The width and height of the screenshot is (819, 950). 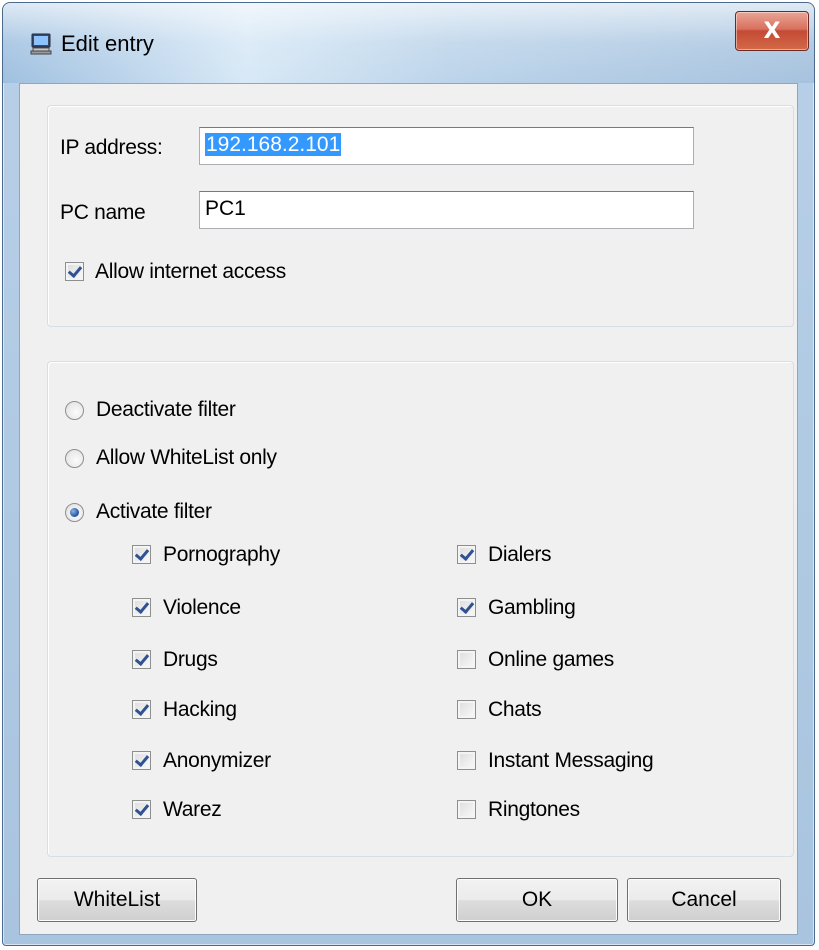 I want to click on pc-name-field: PC1, so click(x=446, y=210).